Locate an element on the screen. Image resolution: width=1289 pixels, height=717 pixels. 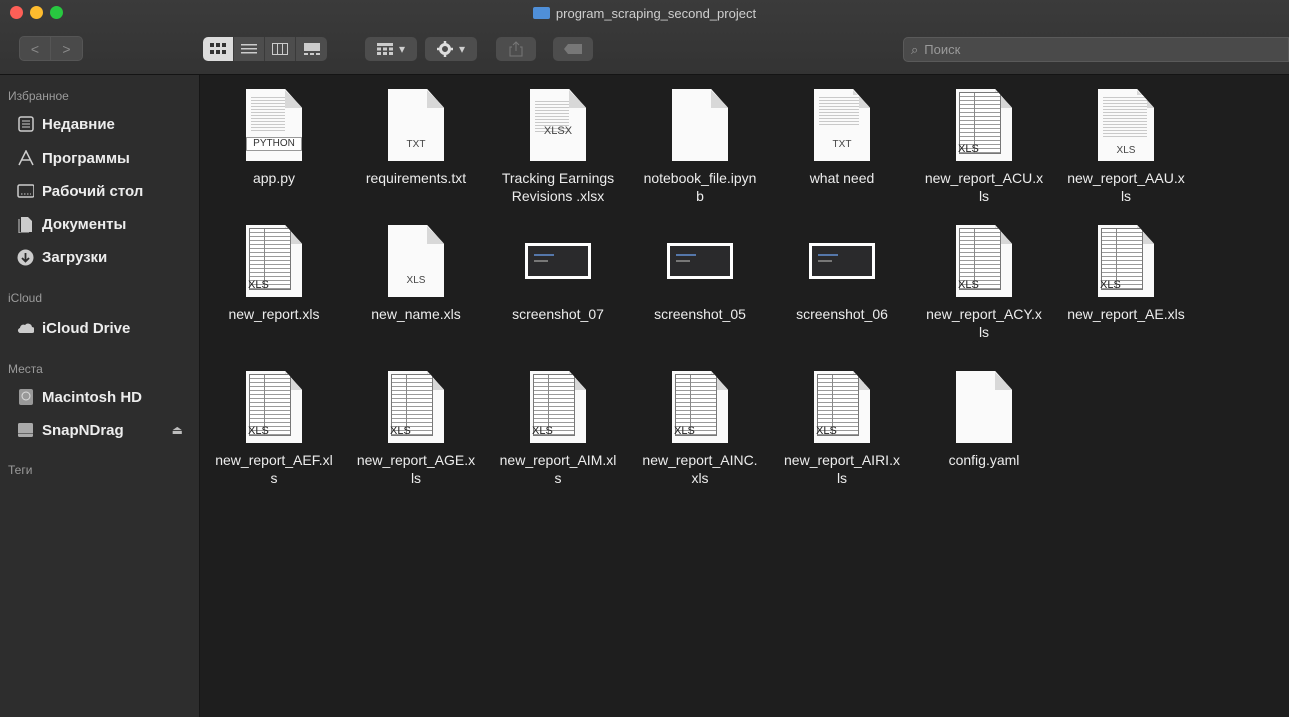
eject-icon: ⏏ is located at coordinates (177, 430).